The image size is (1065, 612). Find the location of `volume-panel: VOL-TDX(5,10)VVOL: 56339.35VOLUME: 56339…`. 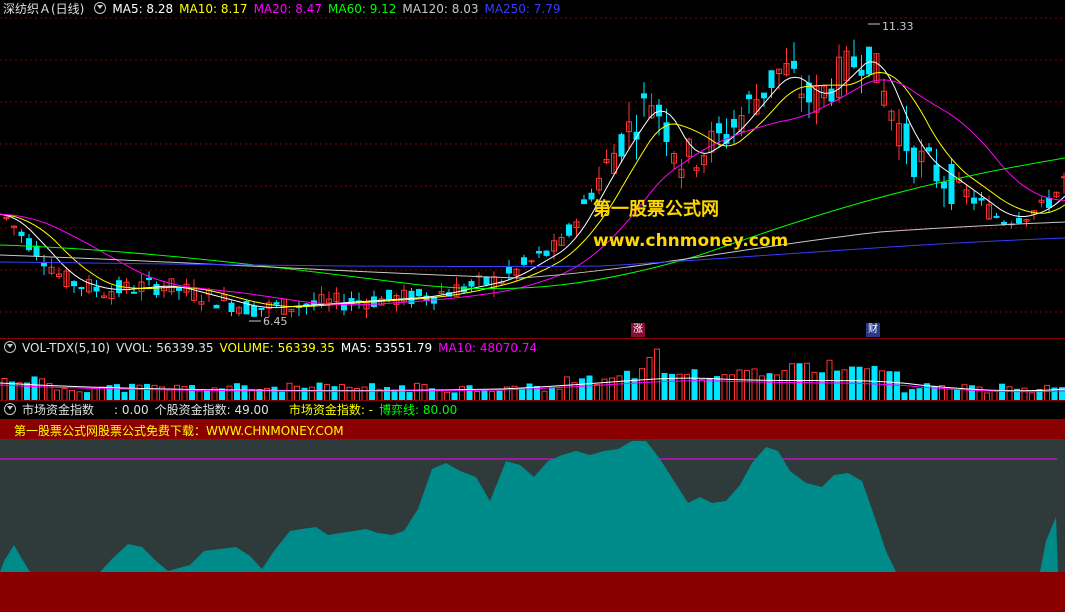

volume-panel: VOL-TDX(5,10)VVOL: 56339.35VOLUME: 56339… is located at coordinates (532, 369).